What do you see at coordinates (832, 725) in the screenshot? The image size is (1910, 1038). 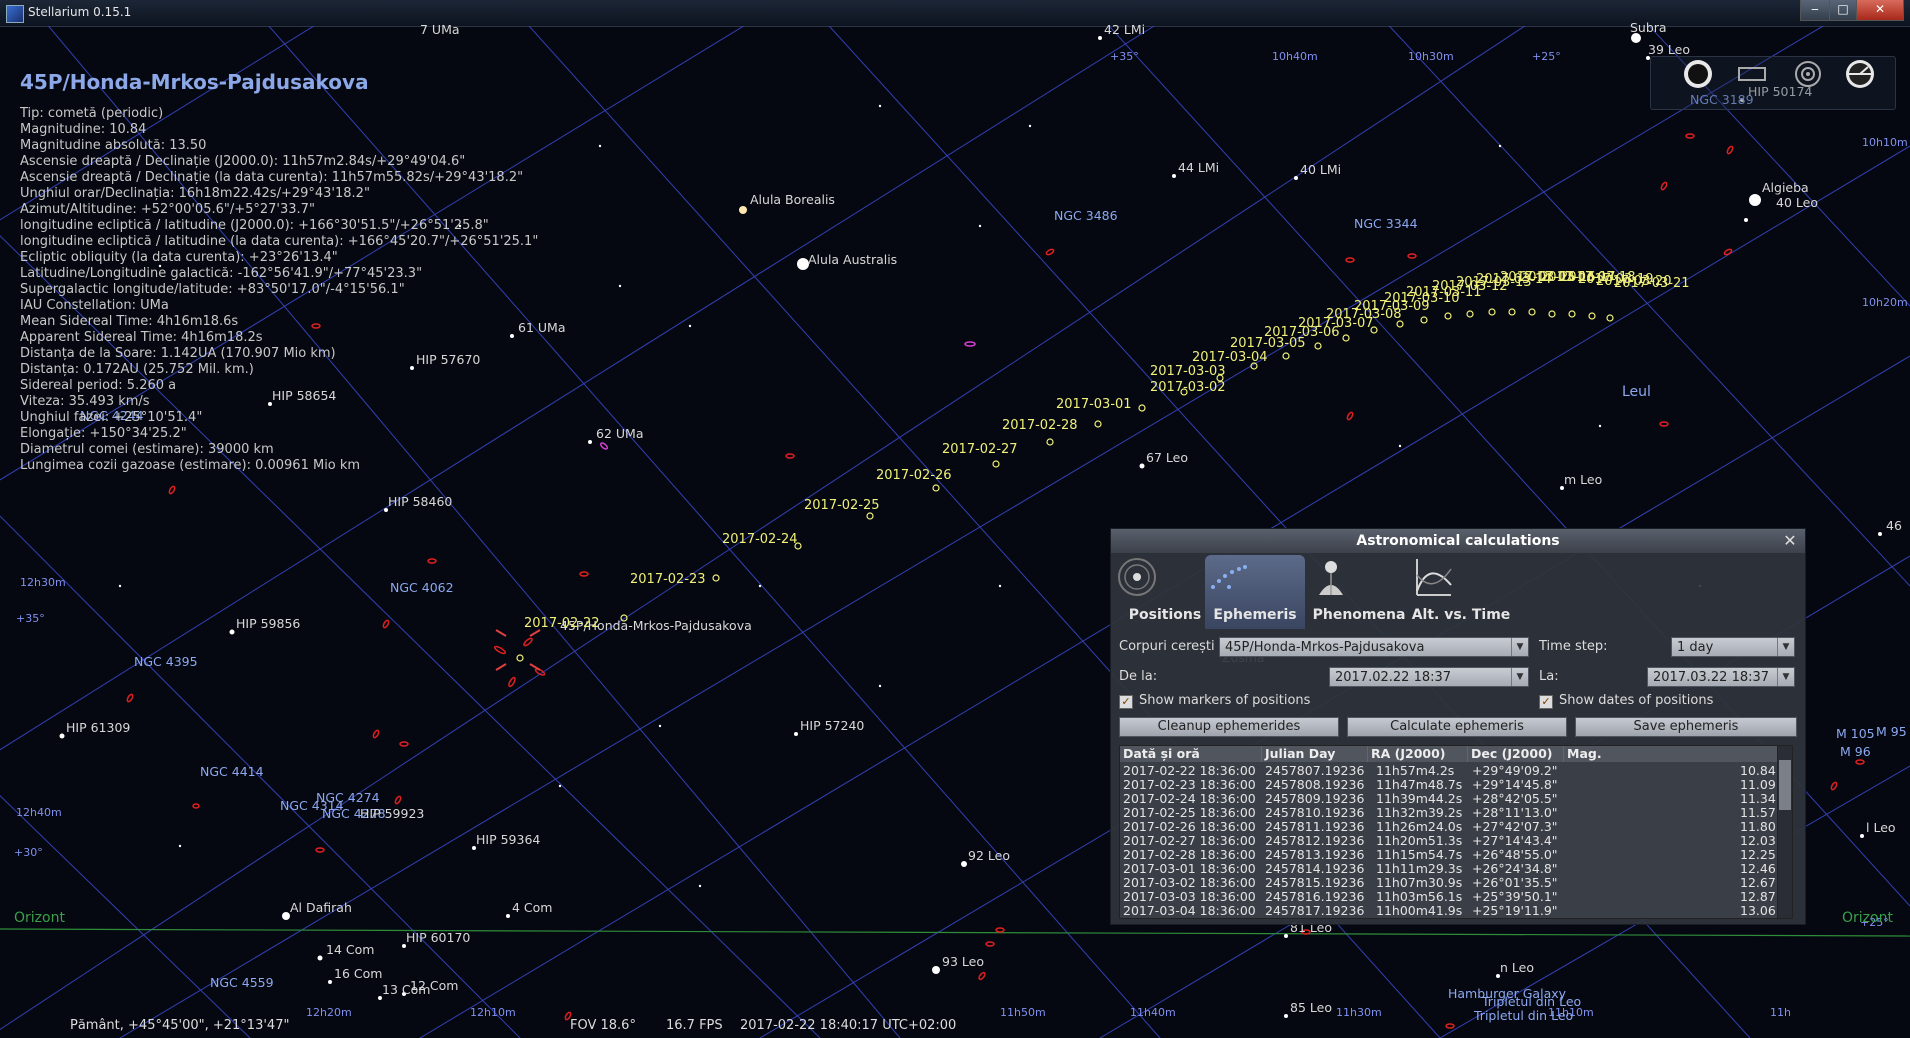 I see `sky-object-label: HIP 57240` at bounding box center [832, 725].